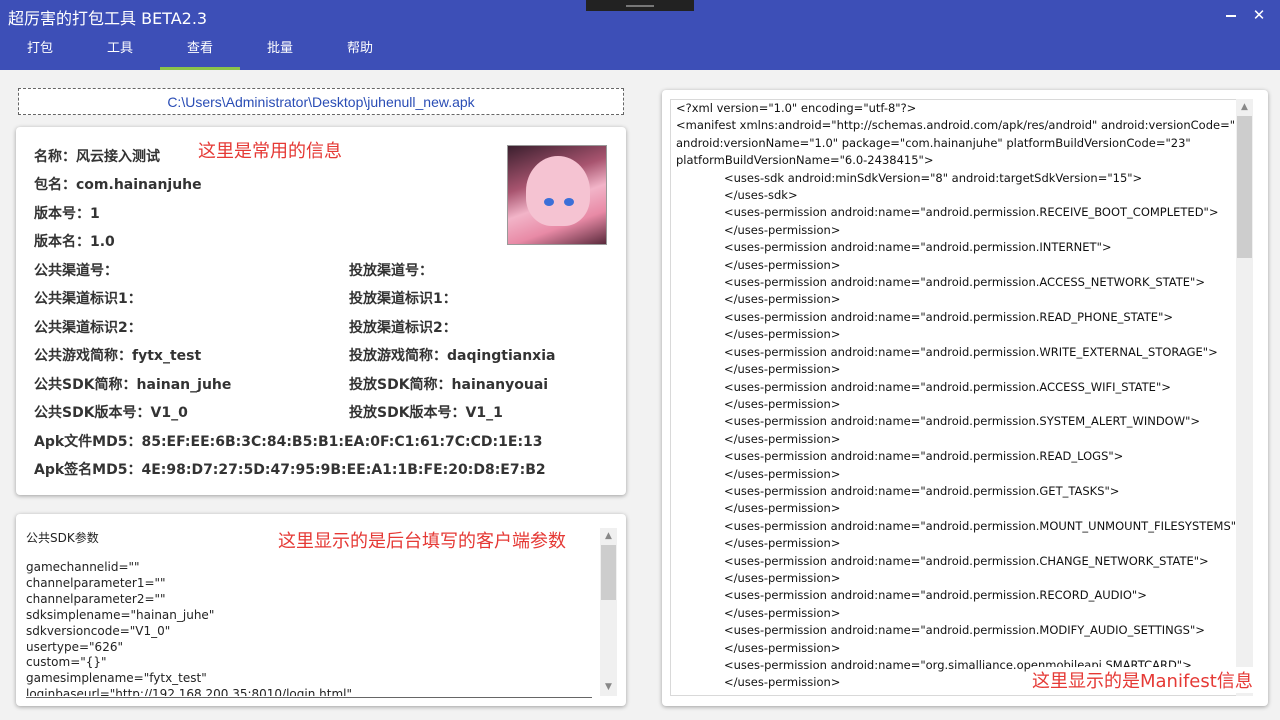  What do you see at coordinates (118, 185) in the screenshot?
I see `package-name: 包名：com.hainanjuhe` at bounding box center [118, 185].